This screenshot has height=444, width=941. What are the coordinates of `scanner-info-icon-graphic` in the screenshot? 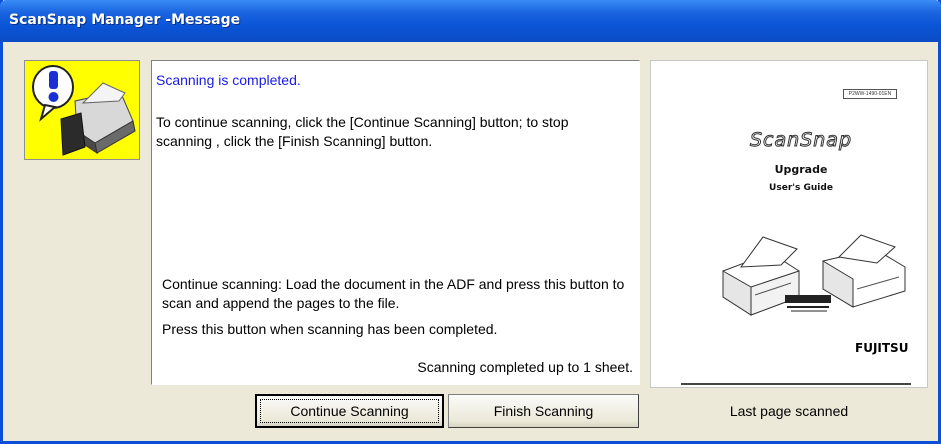 It's located at (84, 110).